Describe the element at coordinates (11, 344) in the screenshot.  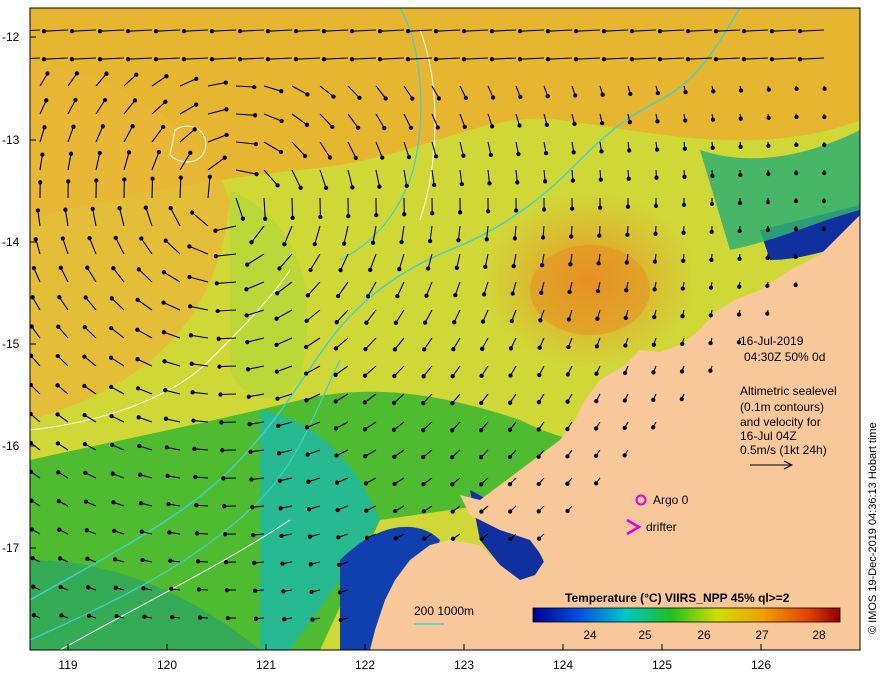
I see `lat-label: -15` at that location.